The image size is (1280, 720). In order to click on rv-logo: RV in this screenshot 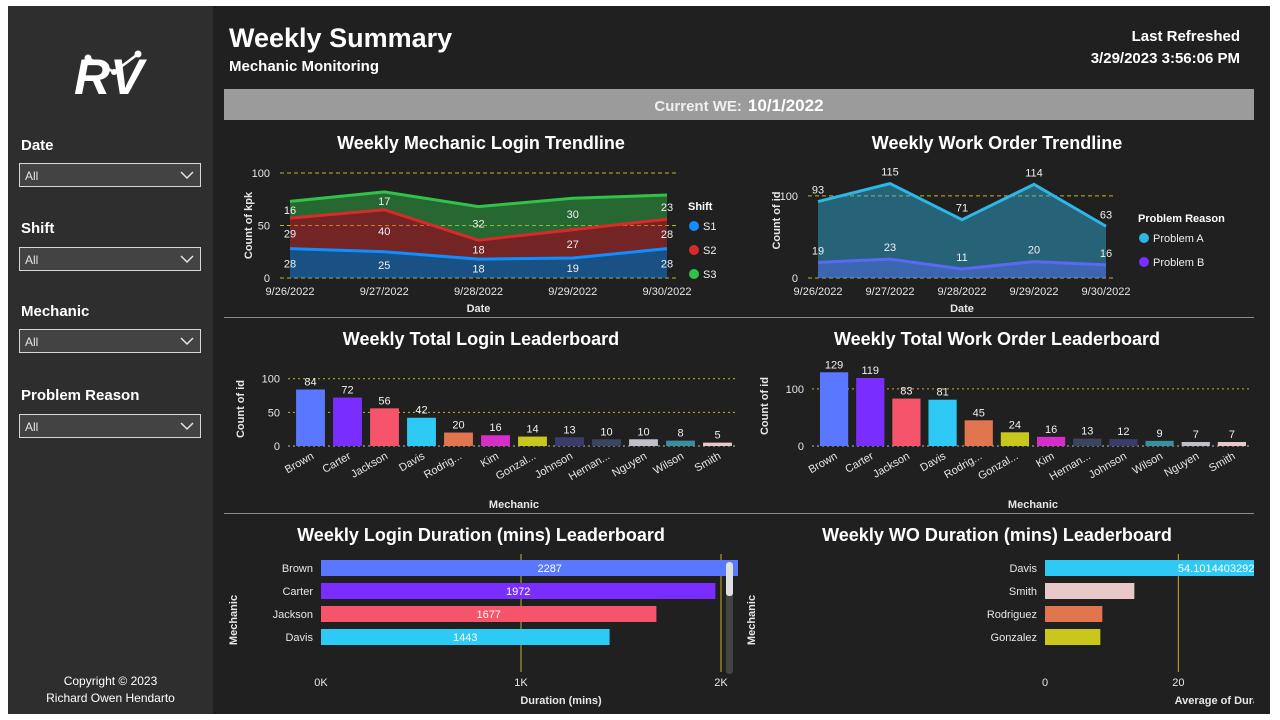, I will do `click(110, 75)`.